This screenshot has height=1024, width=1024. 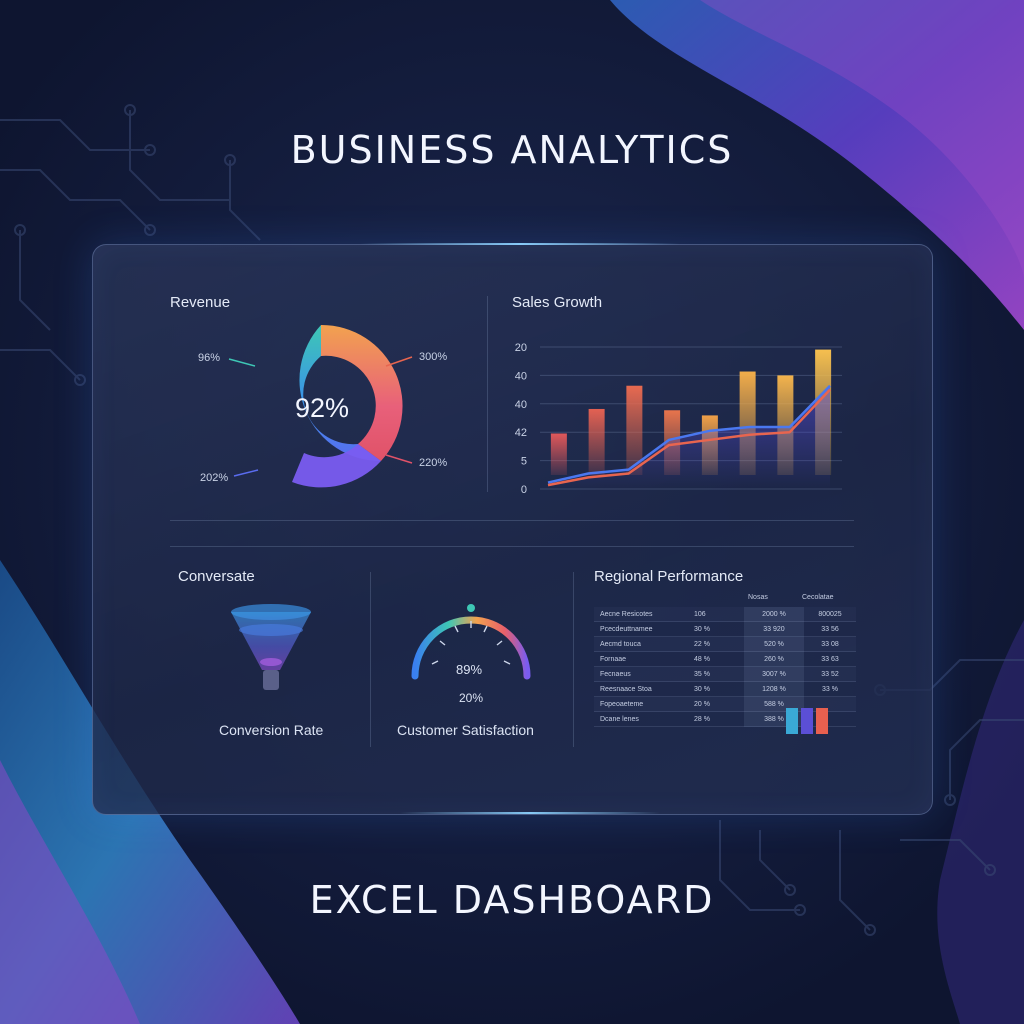 What do you see at coordinates (521, 433) in the screenshot?
I see `y-tick-label: 42` at bounding box center [521, 433].